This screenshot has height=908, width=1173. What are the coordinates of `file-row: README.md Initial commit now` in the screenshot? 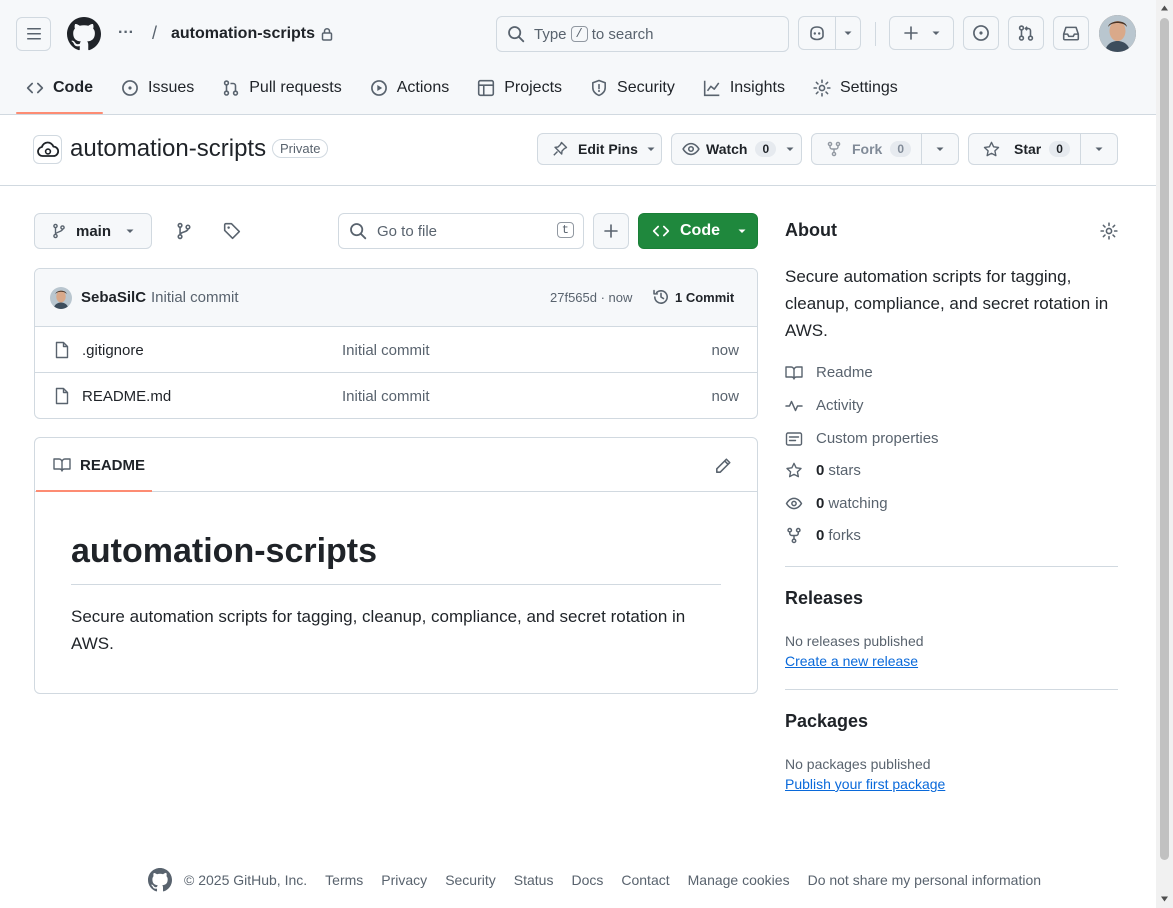 It's located at (396, 395).